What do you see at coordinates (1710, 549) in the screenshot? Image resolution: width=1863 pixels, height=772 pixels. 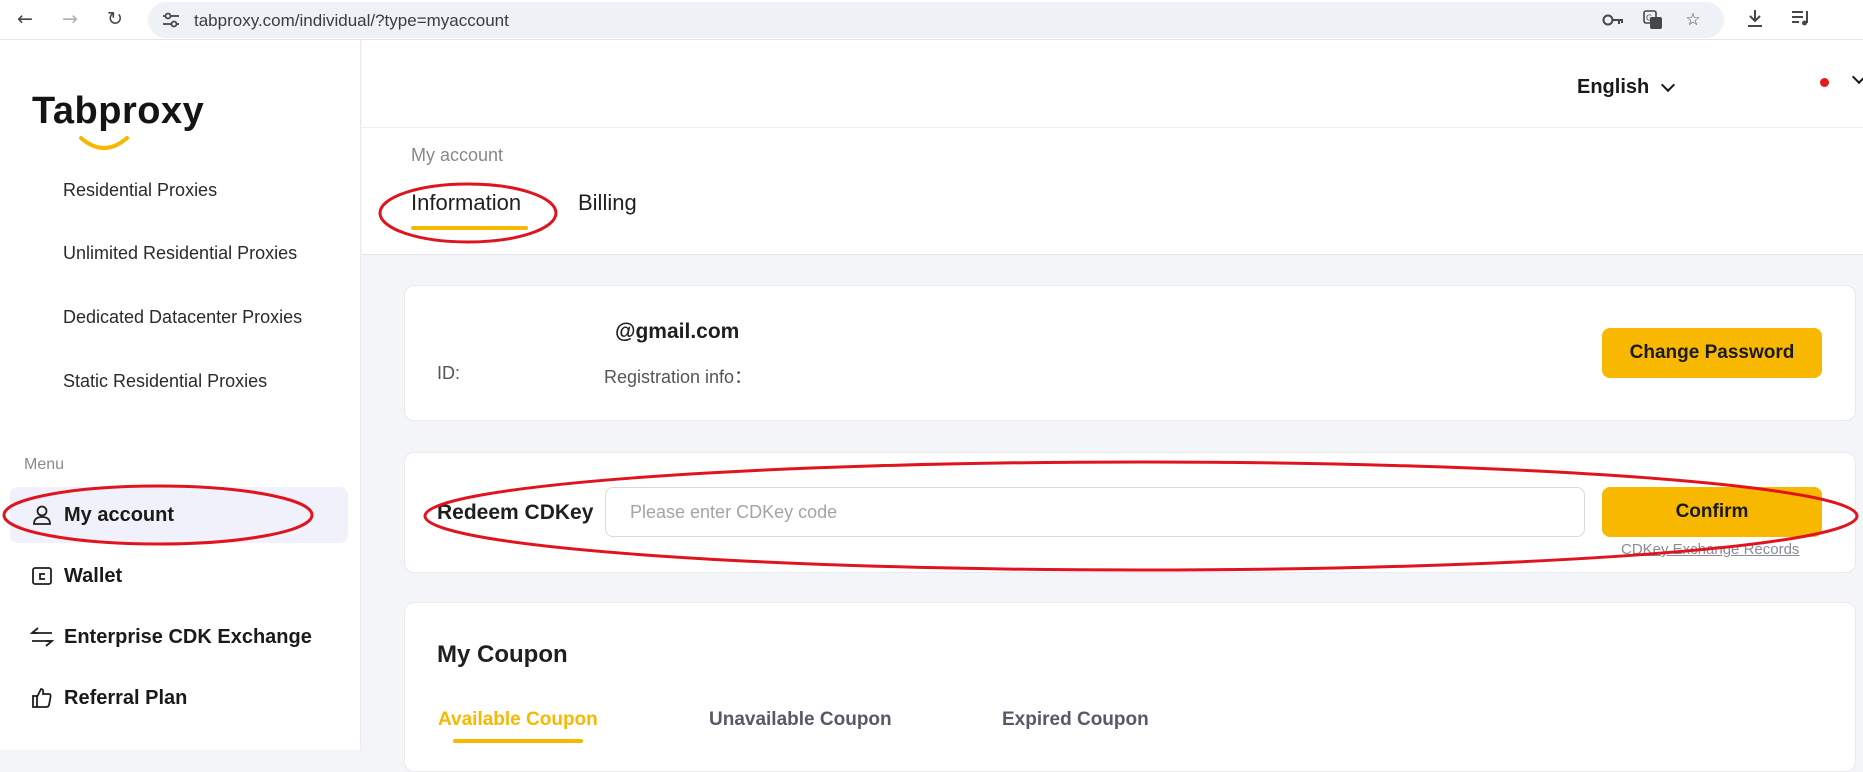 I see `cdkey-exchange-records-link: CDKey Exchange Records` at bounding box center [1710, 549].